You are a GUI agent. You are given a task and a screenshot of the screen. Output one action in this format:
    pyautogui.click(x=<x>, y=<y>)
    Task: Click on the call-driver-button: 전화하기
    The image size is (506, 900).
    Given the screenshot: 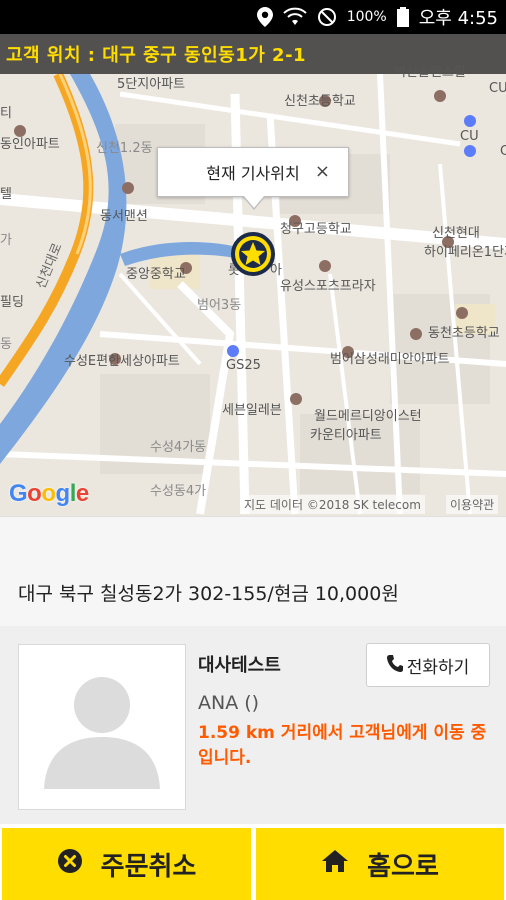 What is the action you would take?
    pyautogui.click(x=428, y=665)
    